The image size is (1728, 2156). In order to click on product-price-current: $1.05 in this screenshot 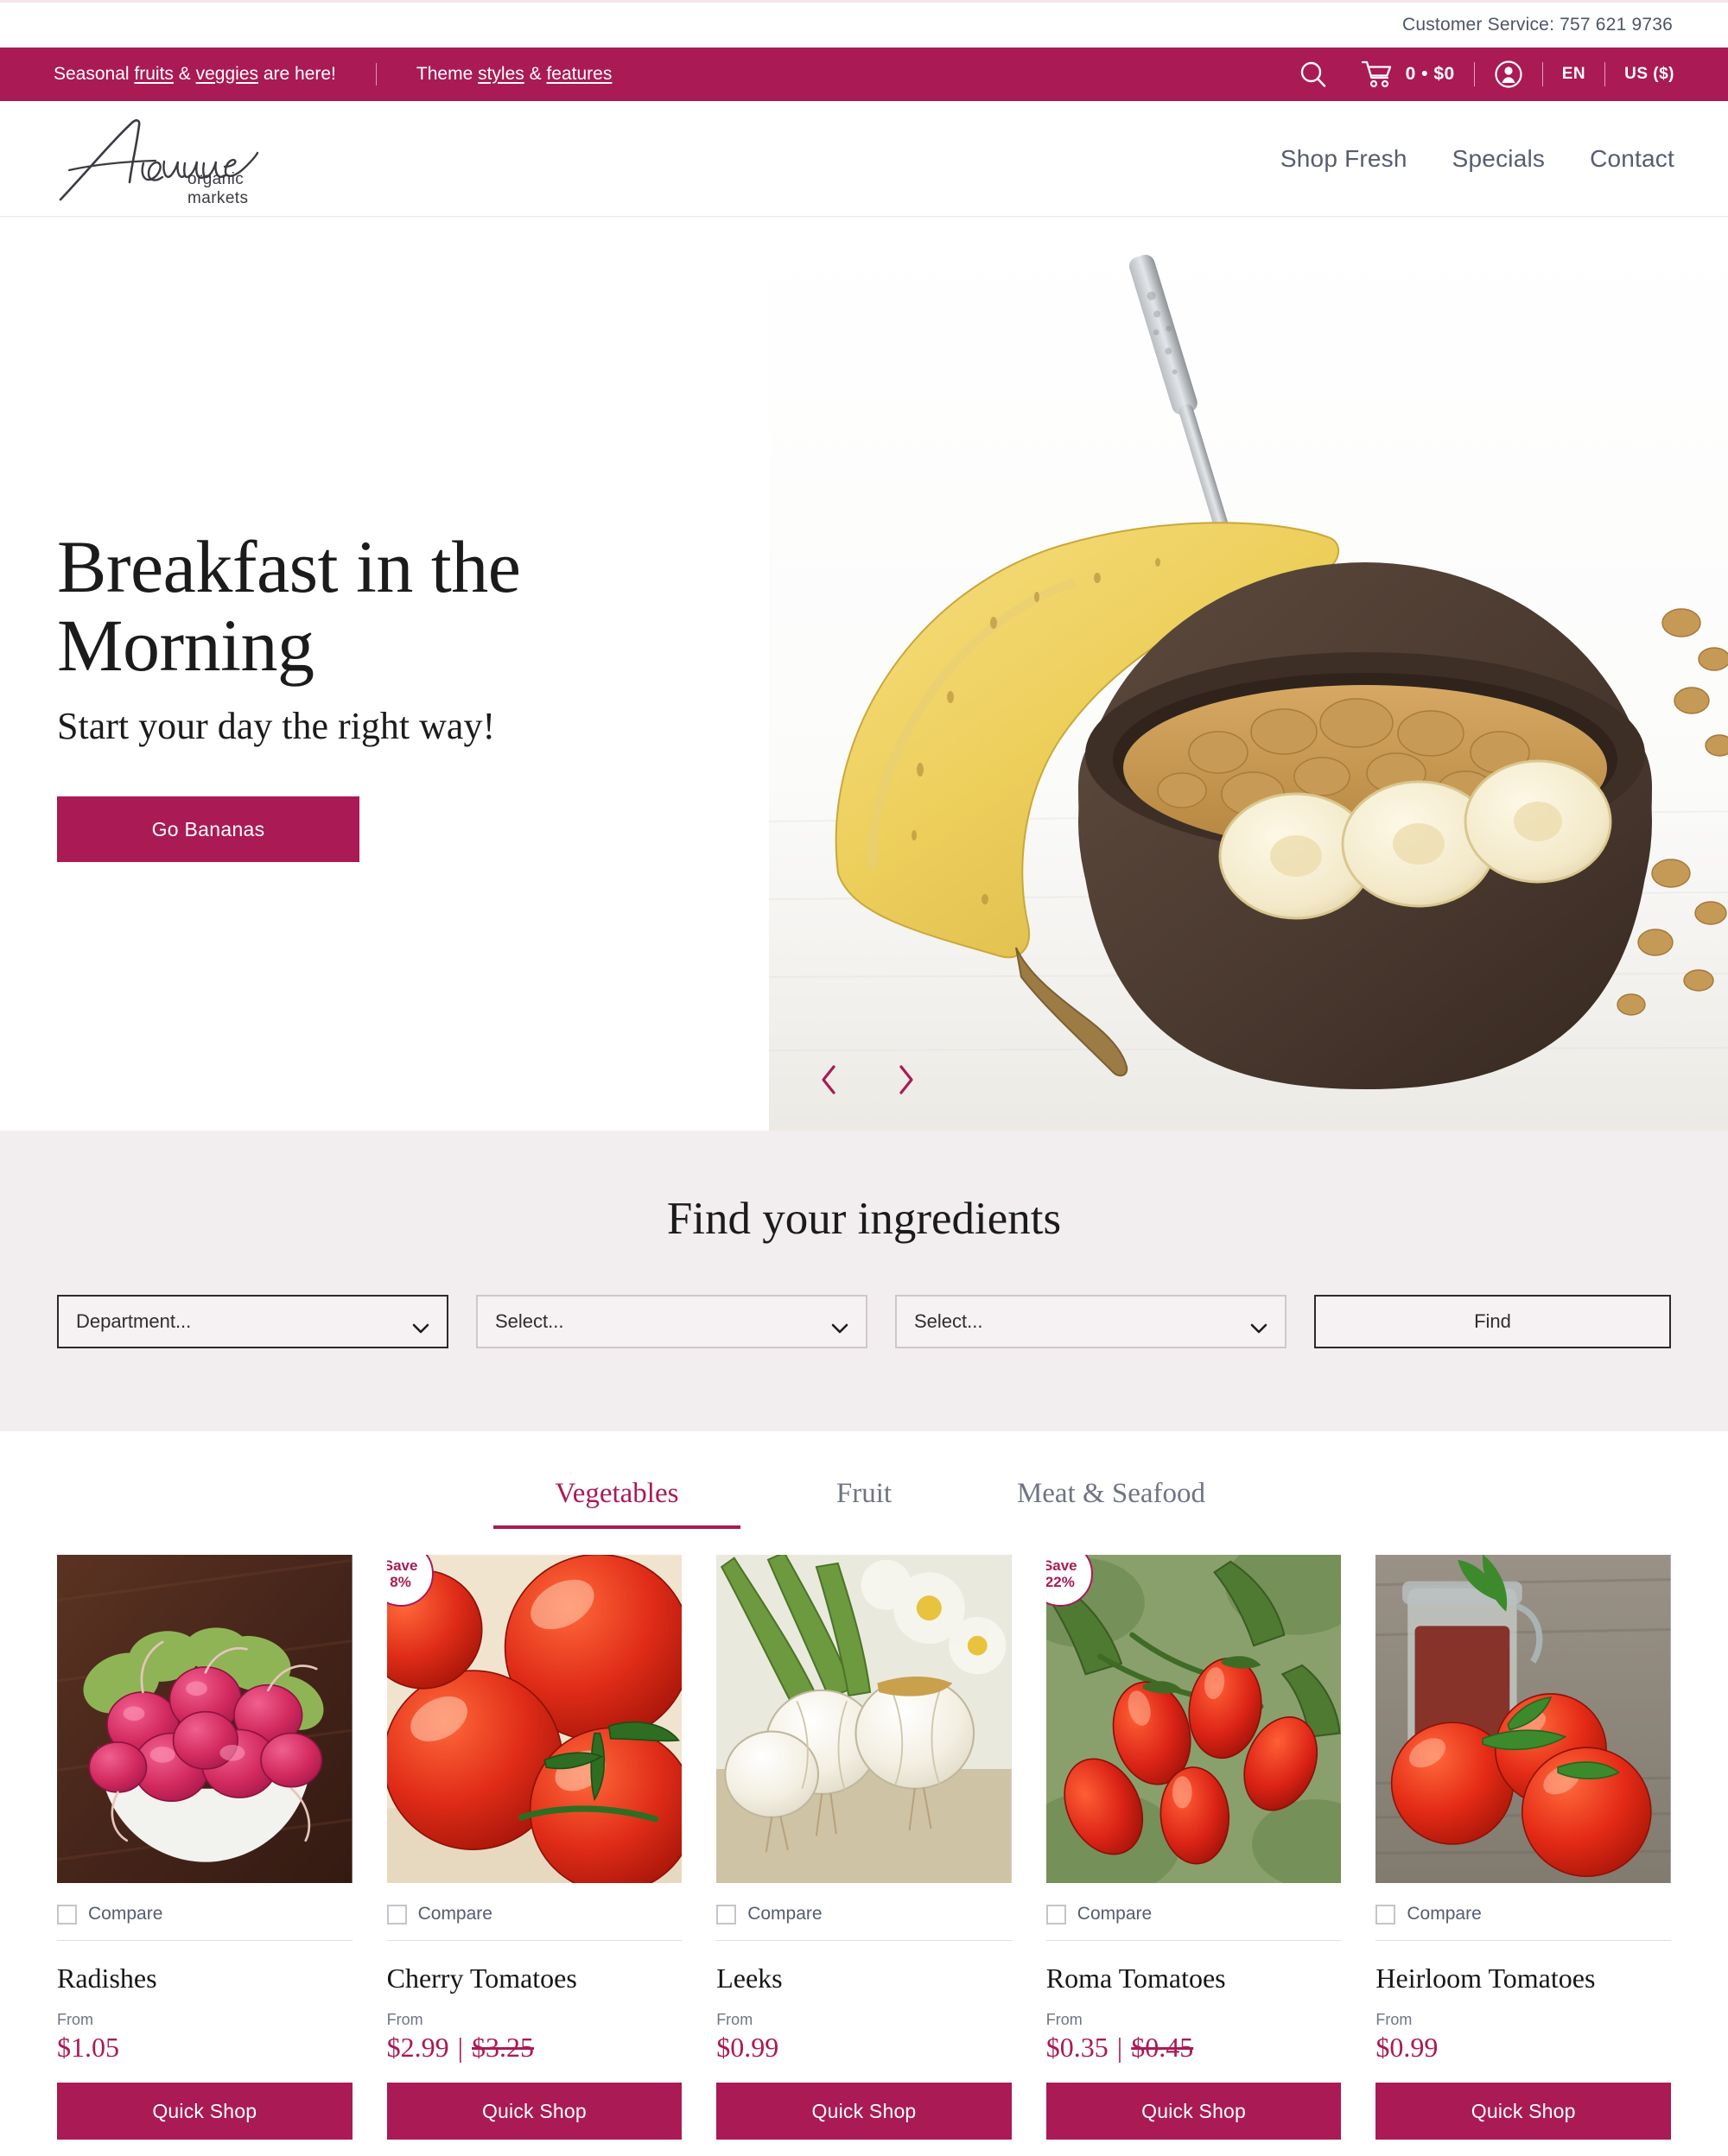, I will do `click(88, 2048)`.